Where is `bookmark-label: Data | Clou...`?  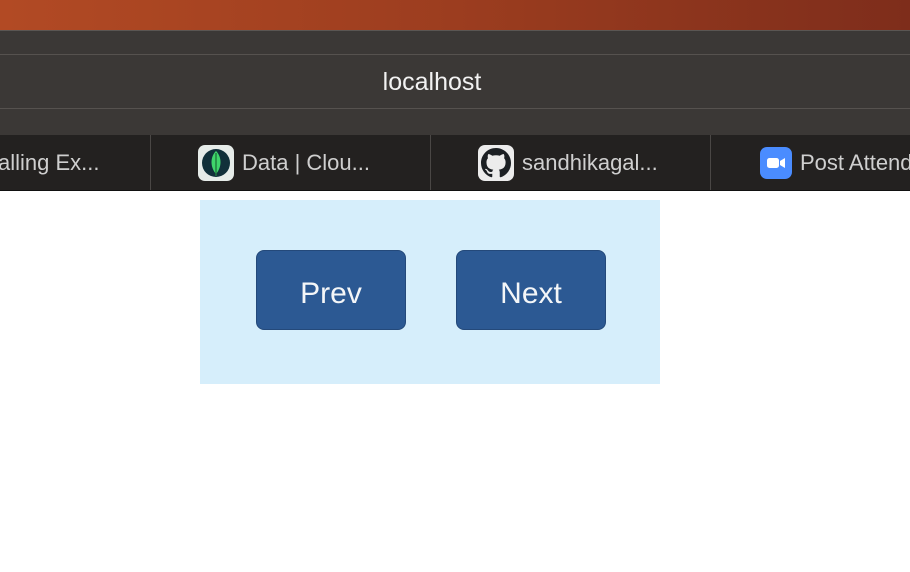
bookmark-label: Data | Clou... is located at coordinates (306, 162).